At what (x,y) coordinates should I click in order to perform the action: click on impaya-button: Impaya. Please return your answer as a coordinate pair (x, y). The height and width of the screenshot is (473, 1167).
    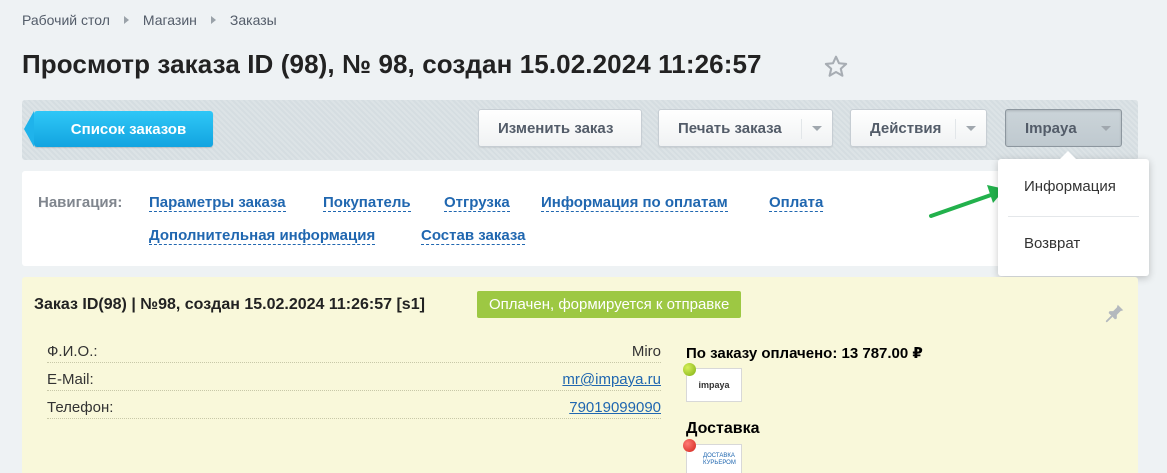
    Looking at the image, I should click on (1063, 128).